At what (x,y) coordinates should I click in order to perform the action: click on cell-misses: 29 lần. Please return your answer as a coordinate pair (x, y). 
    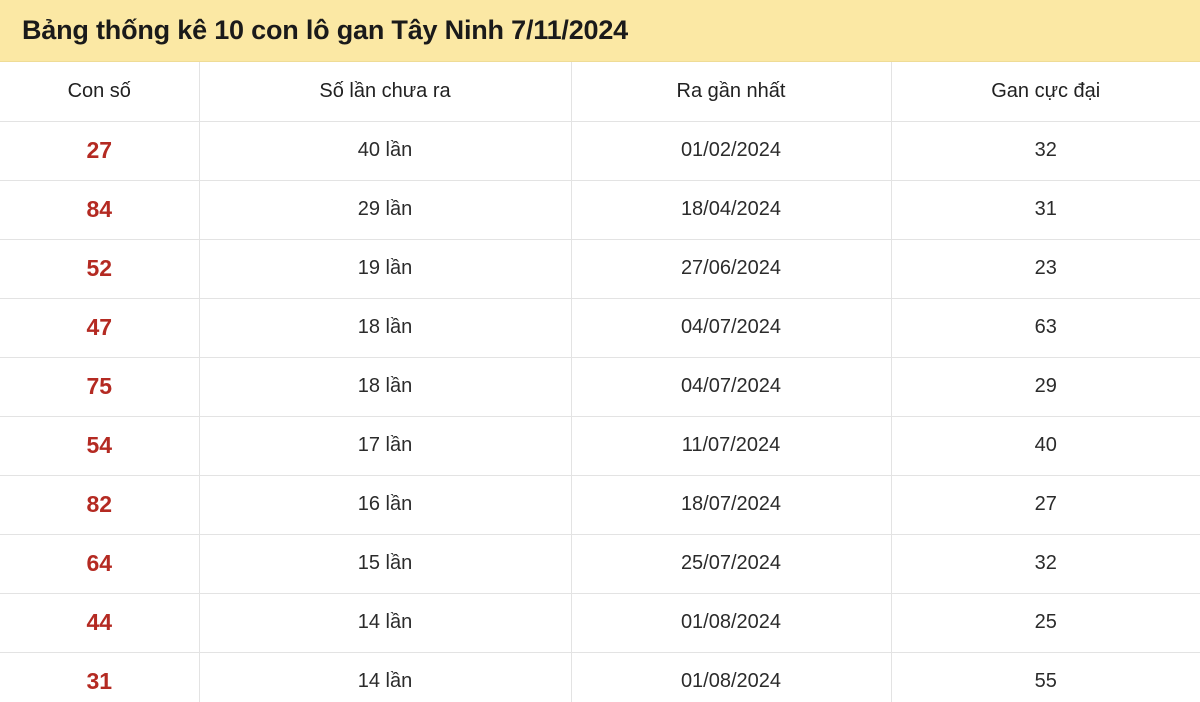
    Looking at the image, I should click on (385, 210).